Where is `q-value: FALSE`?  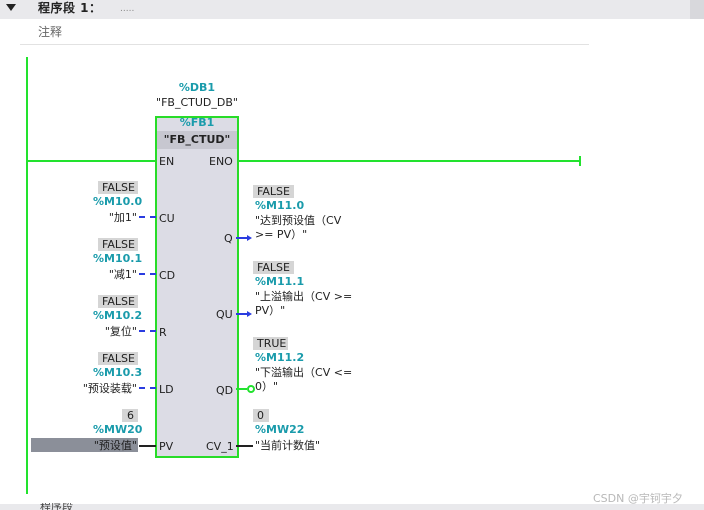
q-value: FALSE is located at coordinates (273, 191).